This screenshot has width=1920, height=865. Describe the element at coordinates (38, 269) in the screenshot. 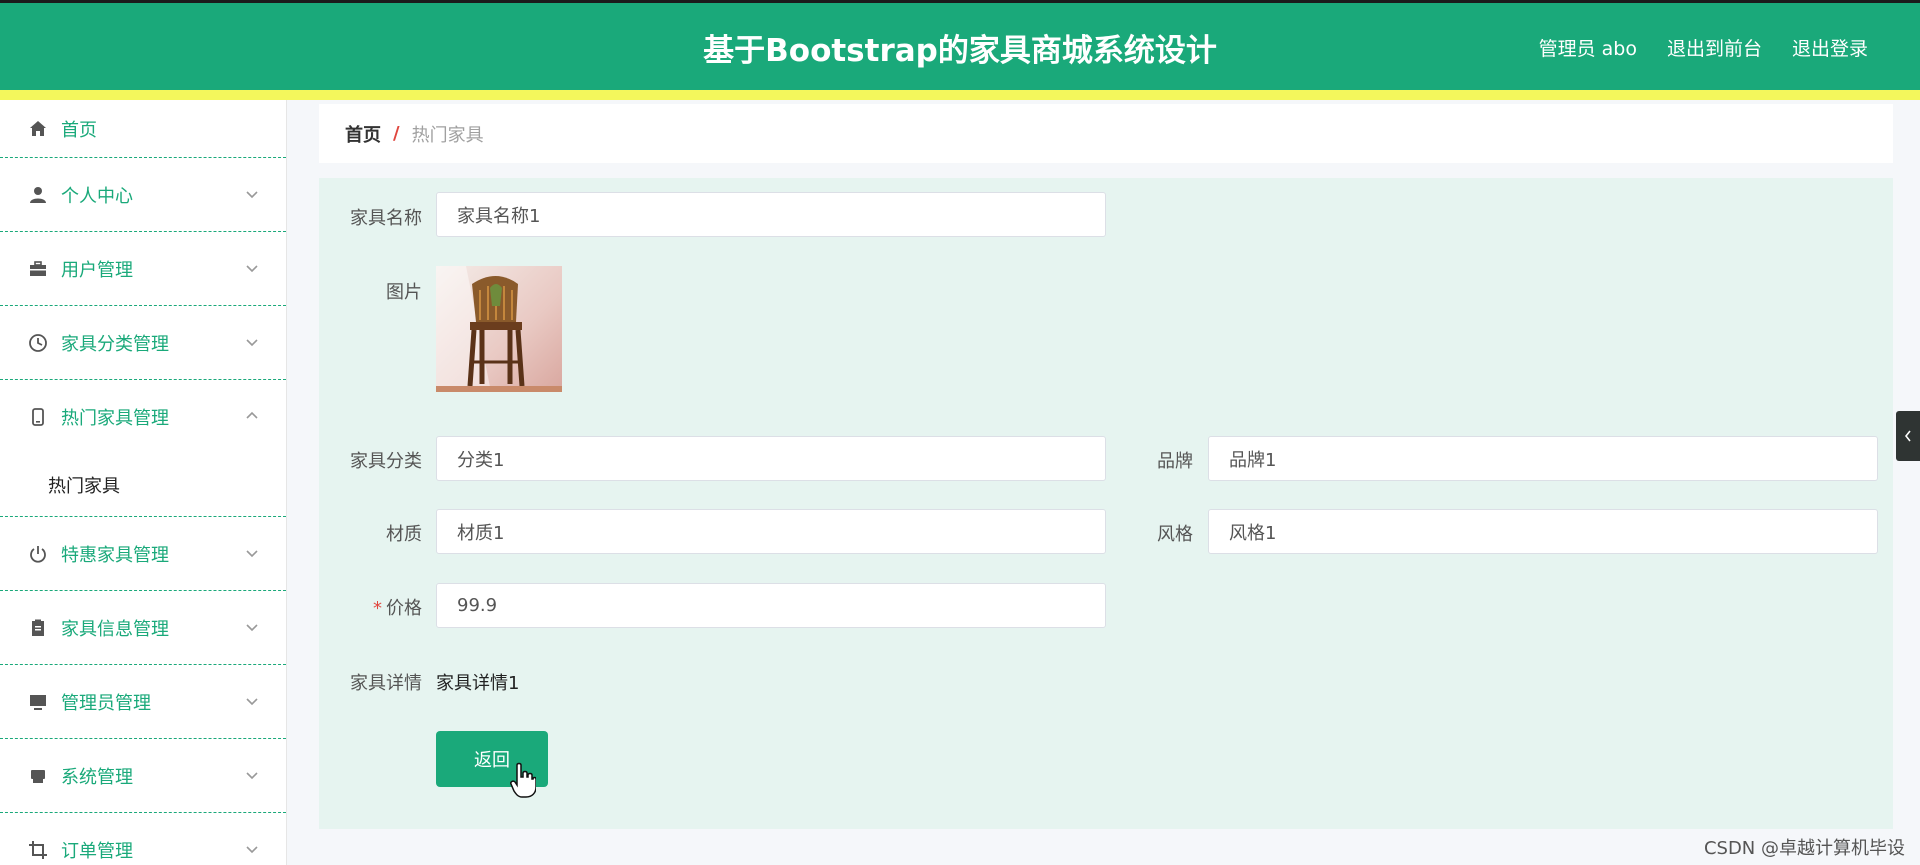

I see `briefcase-icon` at that location.